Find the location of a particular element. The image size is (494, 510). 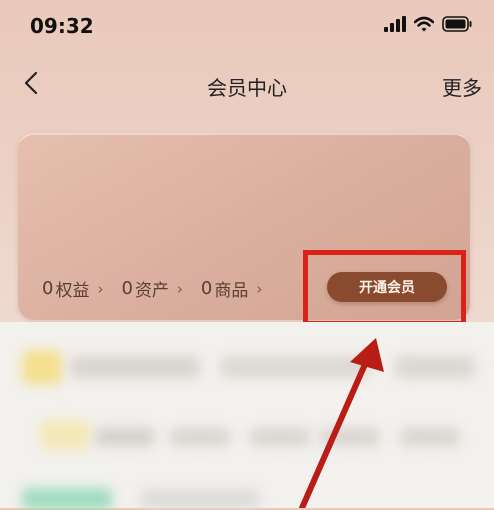

nav-bar: 会员中心 更多 is located at coordinates (247, 85).